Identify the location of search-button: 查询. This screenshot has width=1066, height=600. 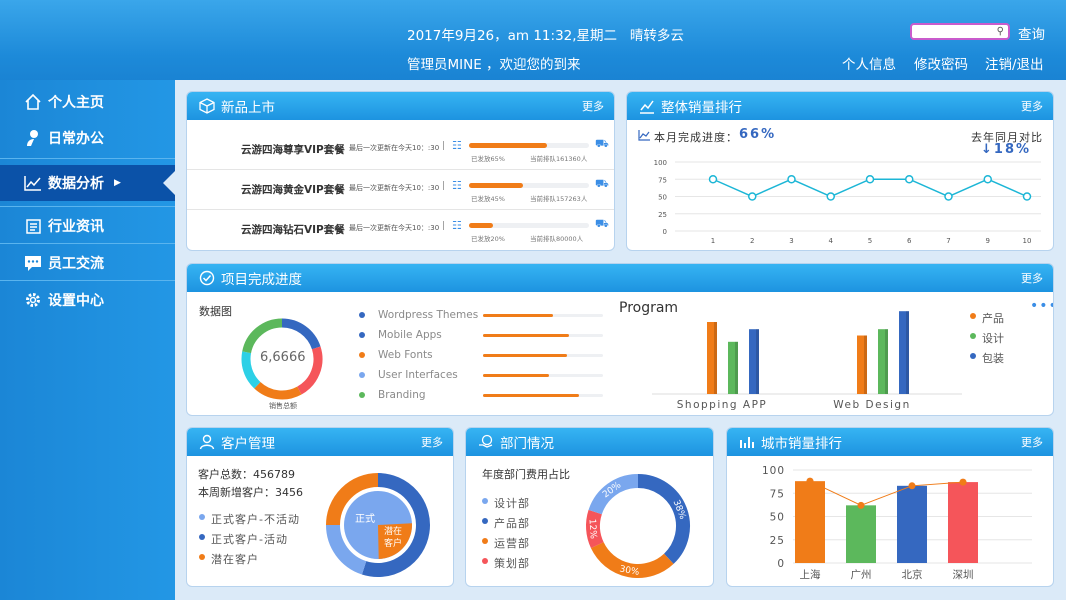
(1031, 33).